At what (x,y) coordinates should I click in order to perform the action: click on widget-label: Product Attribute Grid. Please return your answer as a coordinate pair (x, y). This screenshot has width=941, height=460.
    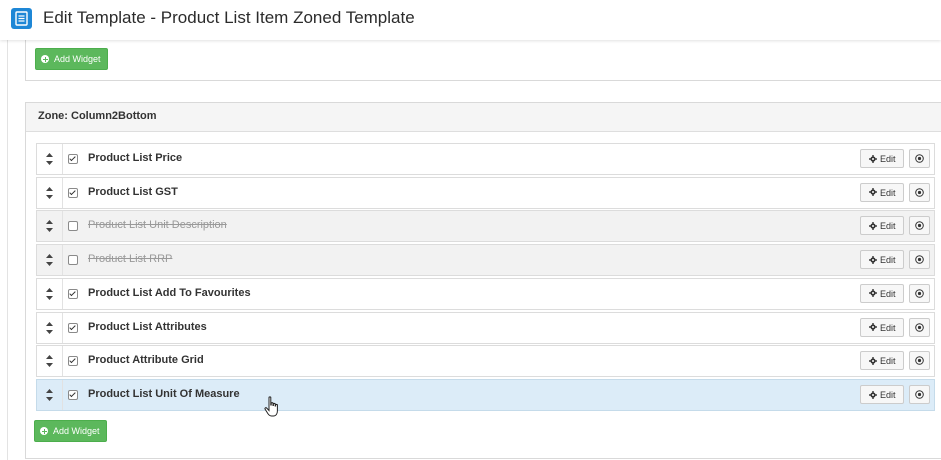
    Looking at the image, I should click on (146, 360).